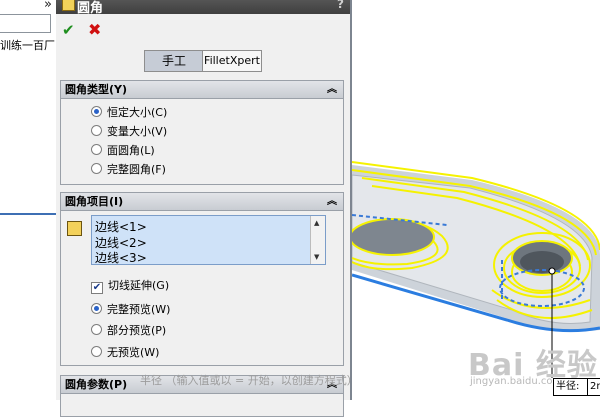  I want to click on edge-list: 边线<1> 边线<2> 边线<3> ▲ ▼, so click(208, 240).